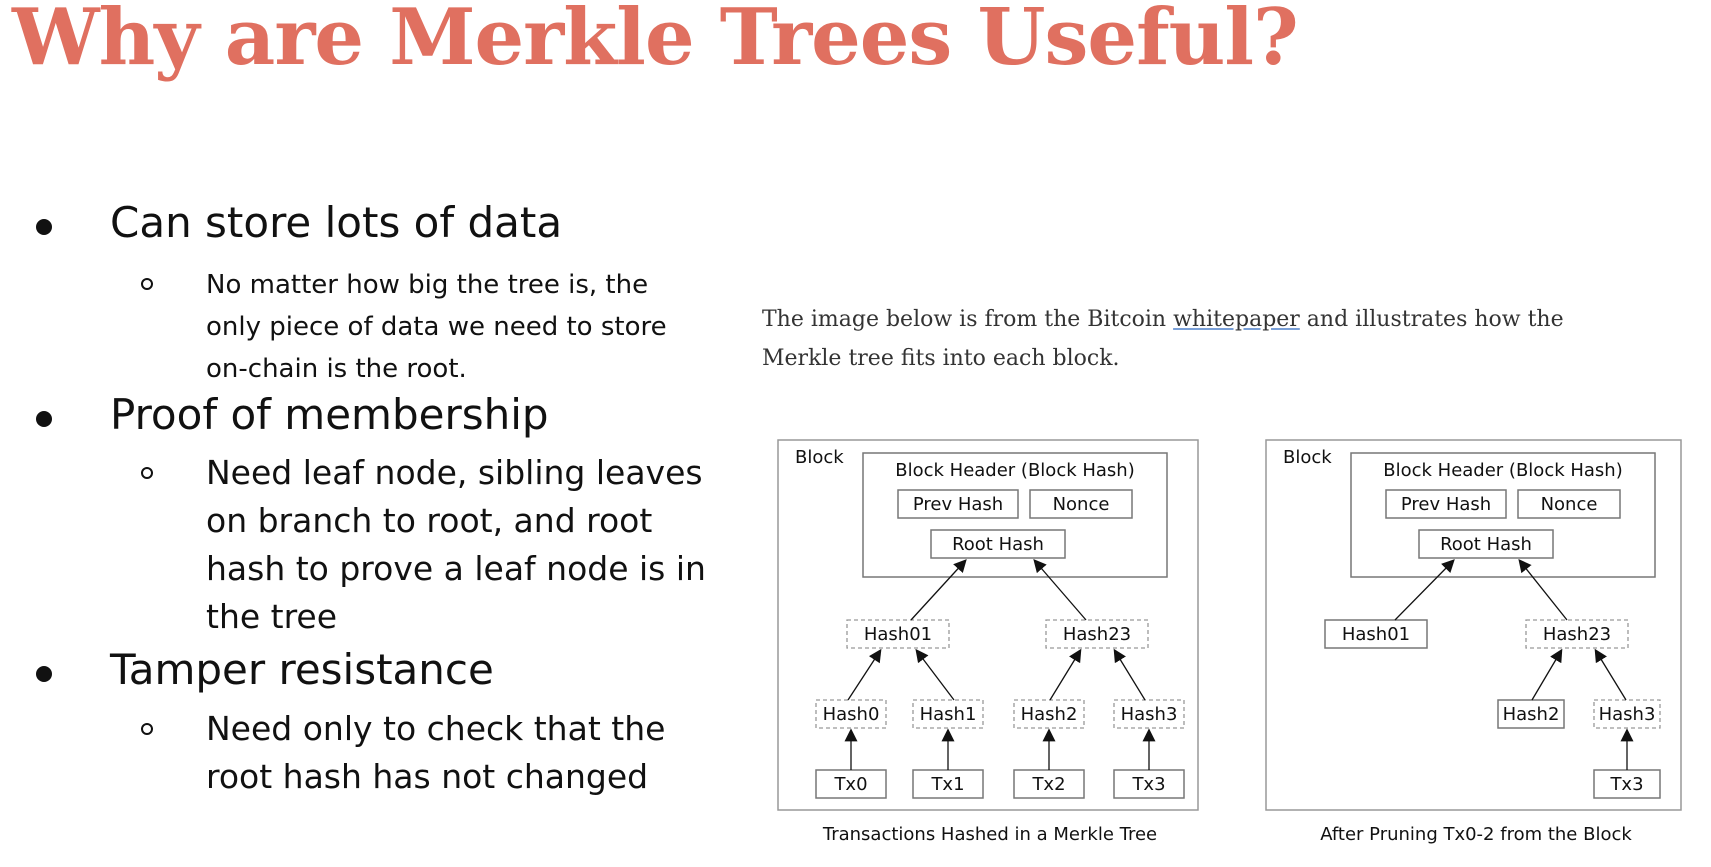 Image resolution: width=1711 pixels, height=867 pixels. Describe the element at coordinates (454, 472) in the screenshot. I see `sub-bullet-line: Need leaf node, sibling leaves` at that location.